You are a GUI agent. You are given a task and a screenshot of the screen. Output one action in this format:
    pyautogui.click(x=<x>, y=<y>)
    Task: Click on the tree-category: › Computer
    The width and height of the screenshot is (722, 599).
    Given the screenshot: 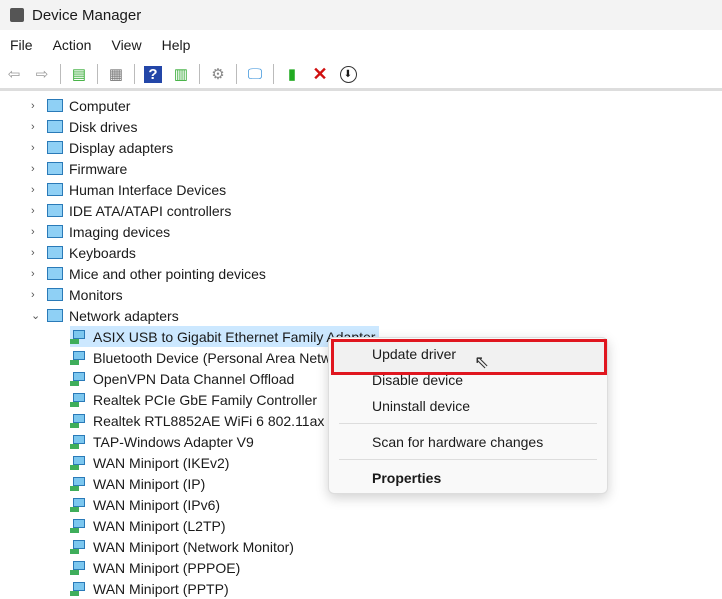 What is the action you would take?
    pyautogui.click(x=81, y=105)
    